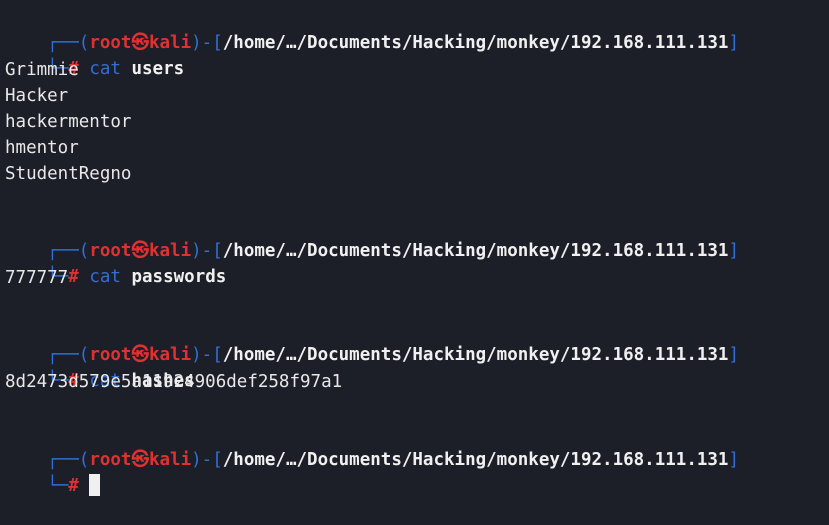 Image resolution: width=829 pixels, height=525 pixels. I want to click on active-command-line: └─#, so click(53, 471).